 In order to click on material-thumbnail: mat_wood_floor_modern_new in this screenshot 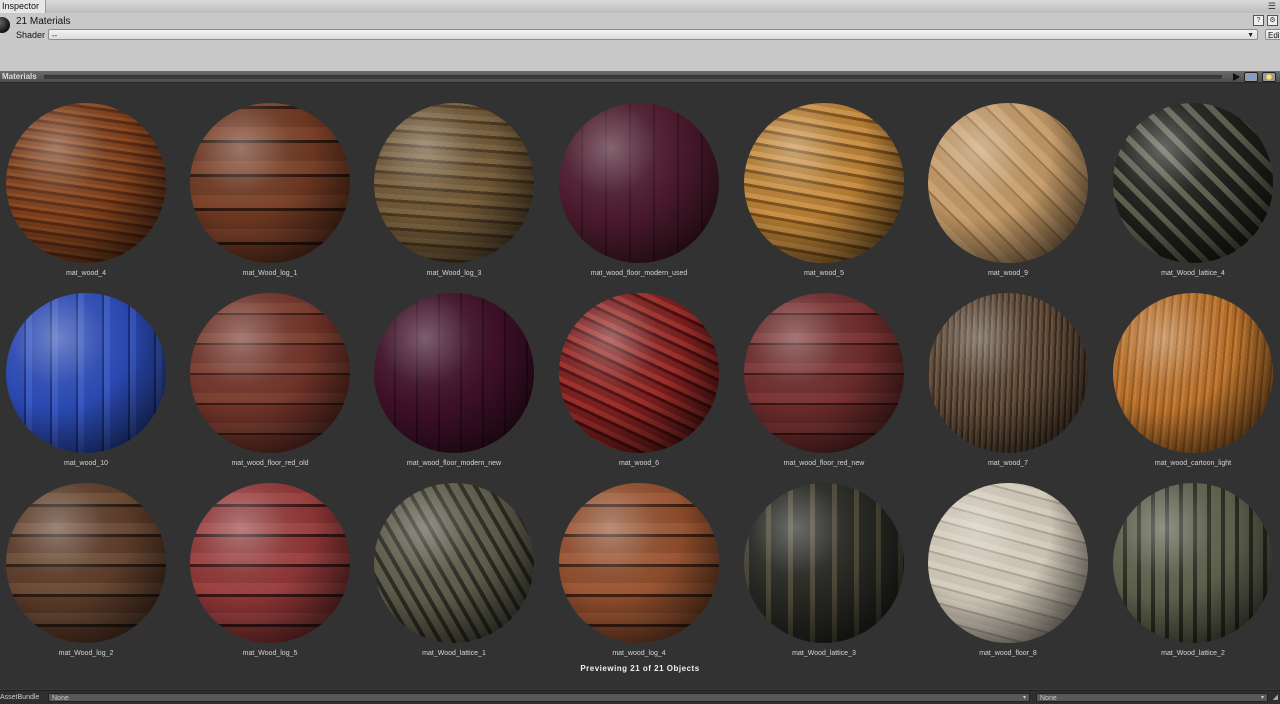, I will do `click(460, 370)`.